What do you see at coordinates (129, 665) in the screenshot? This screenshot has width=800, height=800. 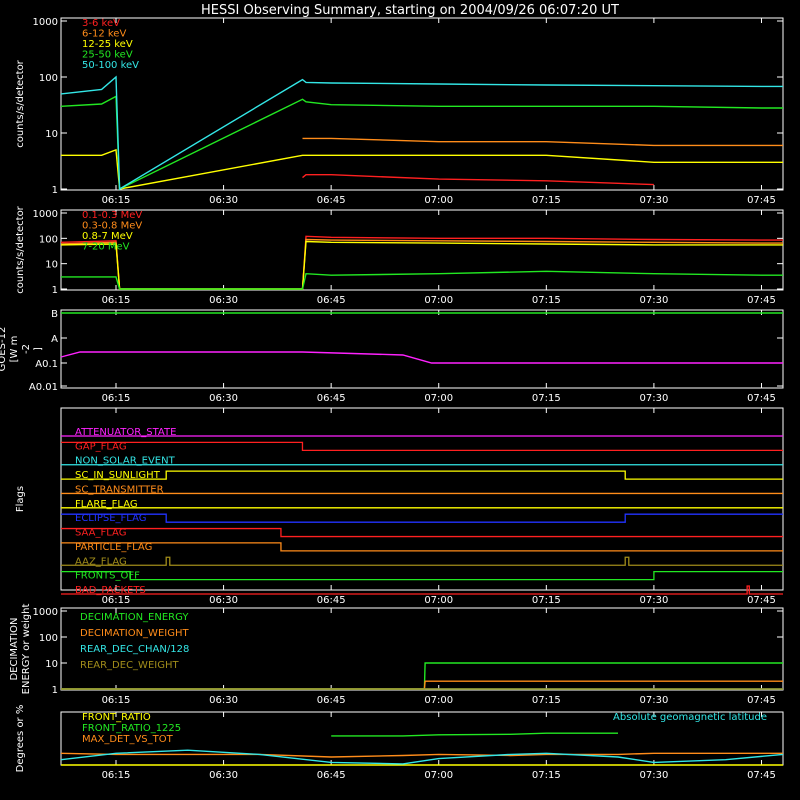 I see `legend-rear-dec-weight: REAR_DEC_WEIGHT` at bounding box center [129, 665].